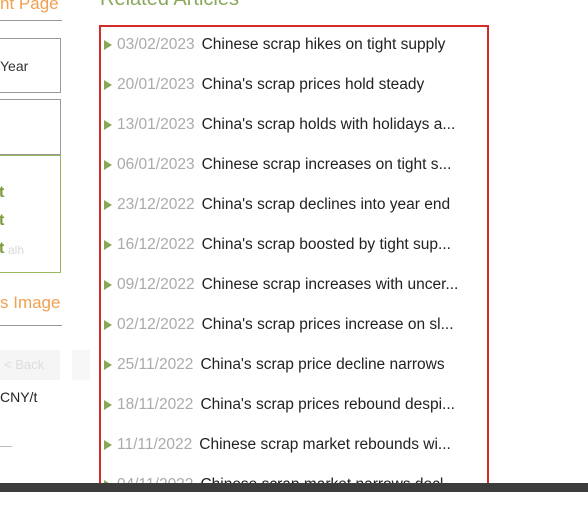 This screenshot has height=517, width=588. What do you see at coordinates (30, 365) in the screenshot?
I see `back-button: < Back` at bounding box center [30, 365].